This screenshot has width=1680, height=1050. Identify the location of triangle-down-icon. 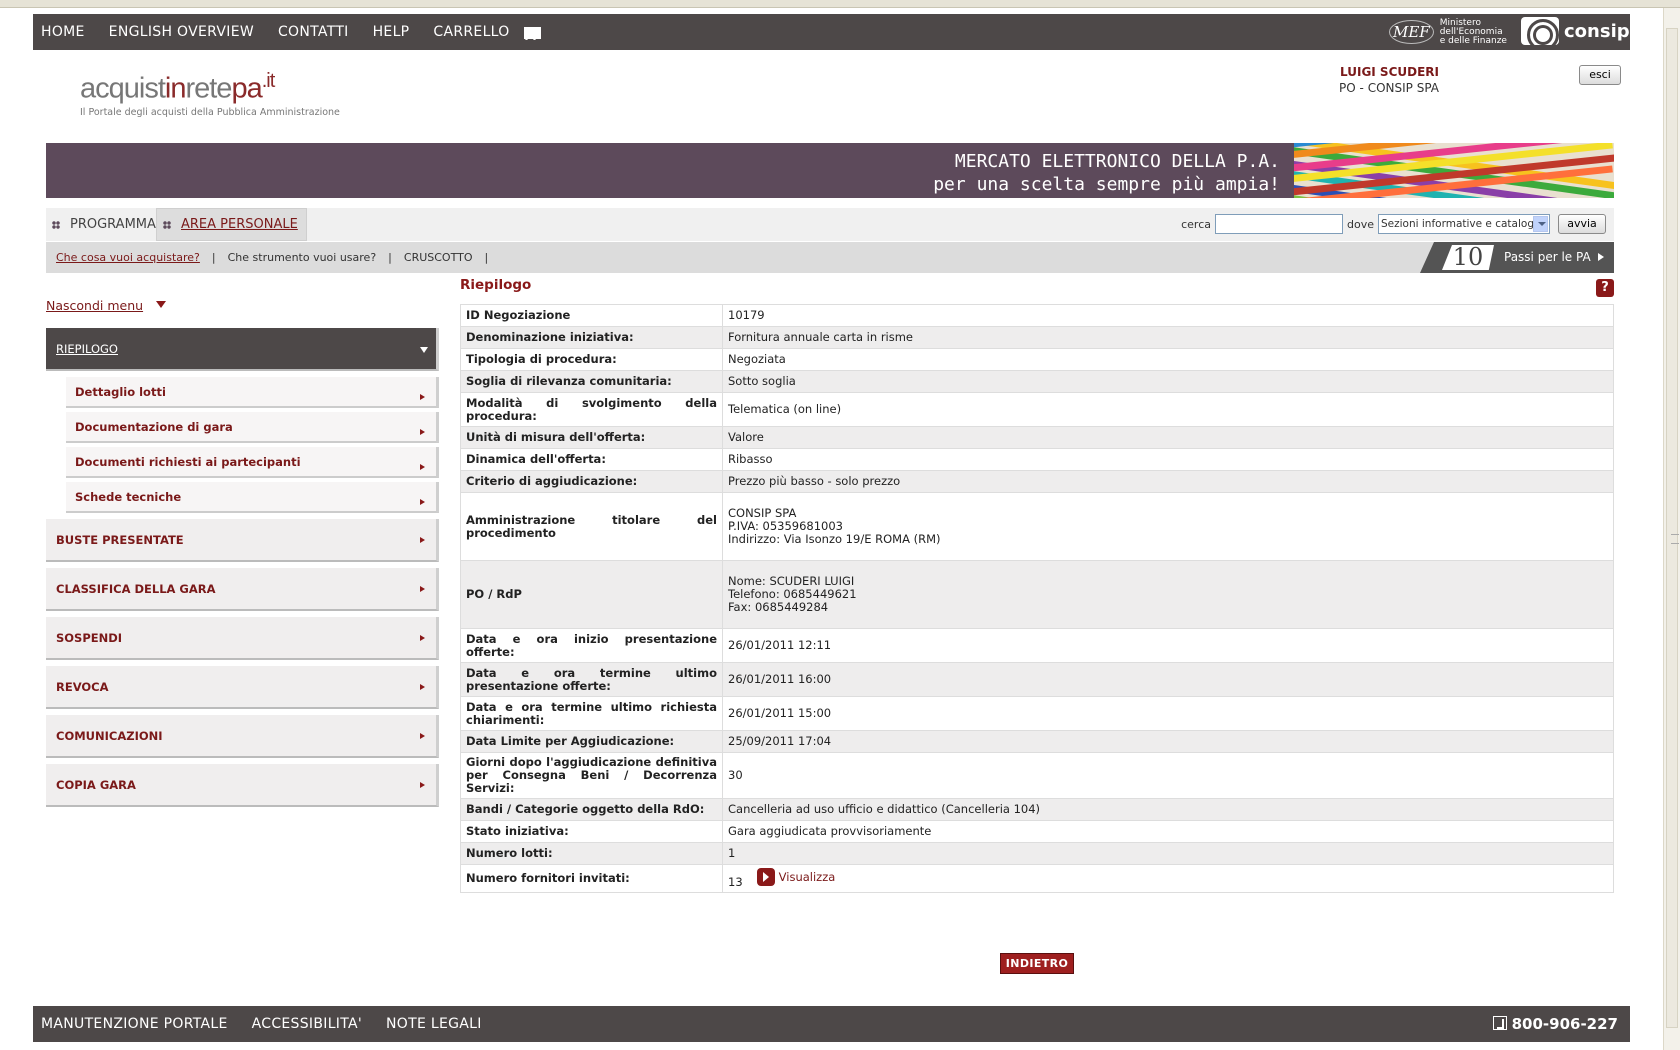
(161, 307).